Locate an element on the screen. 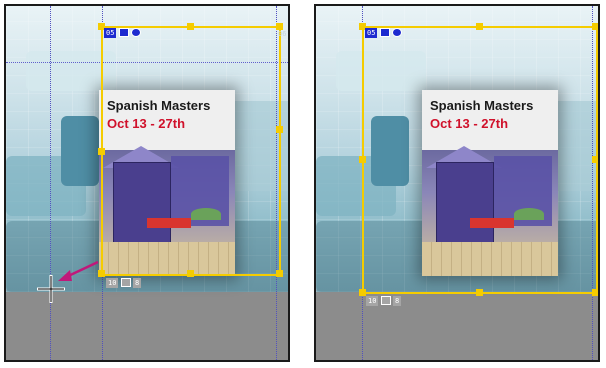  link-icon is located at coordinates (397, 32).